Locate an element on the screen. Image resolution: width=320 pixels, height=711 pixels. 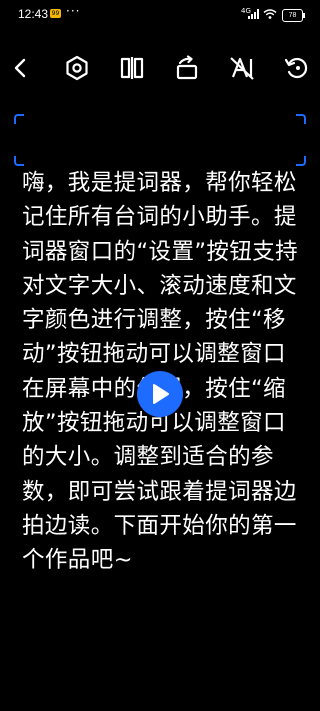
text-color-off-icon is located at coordinates (242, 68).